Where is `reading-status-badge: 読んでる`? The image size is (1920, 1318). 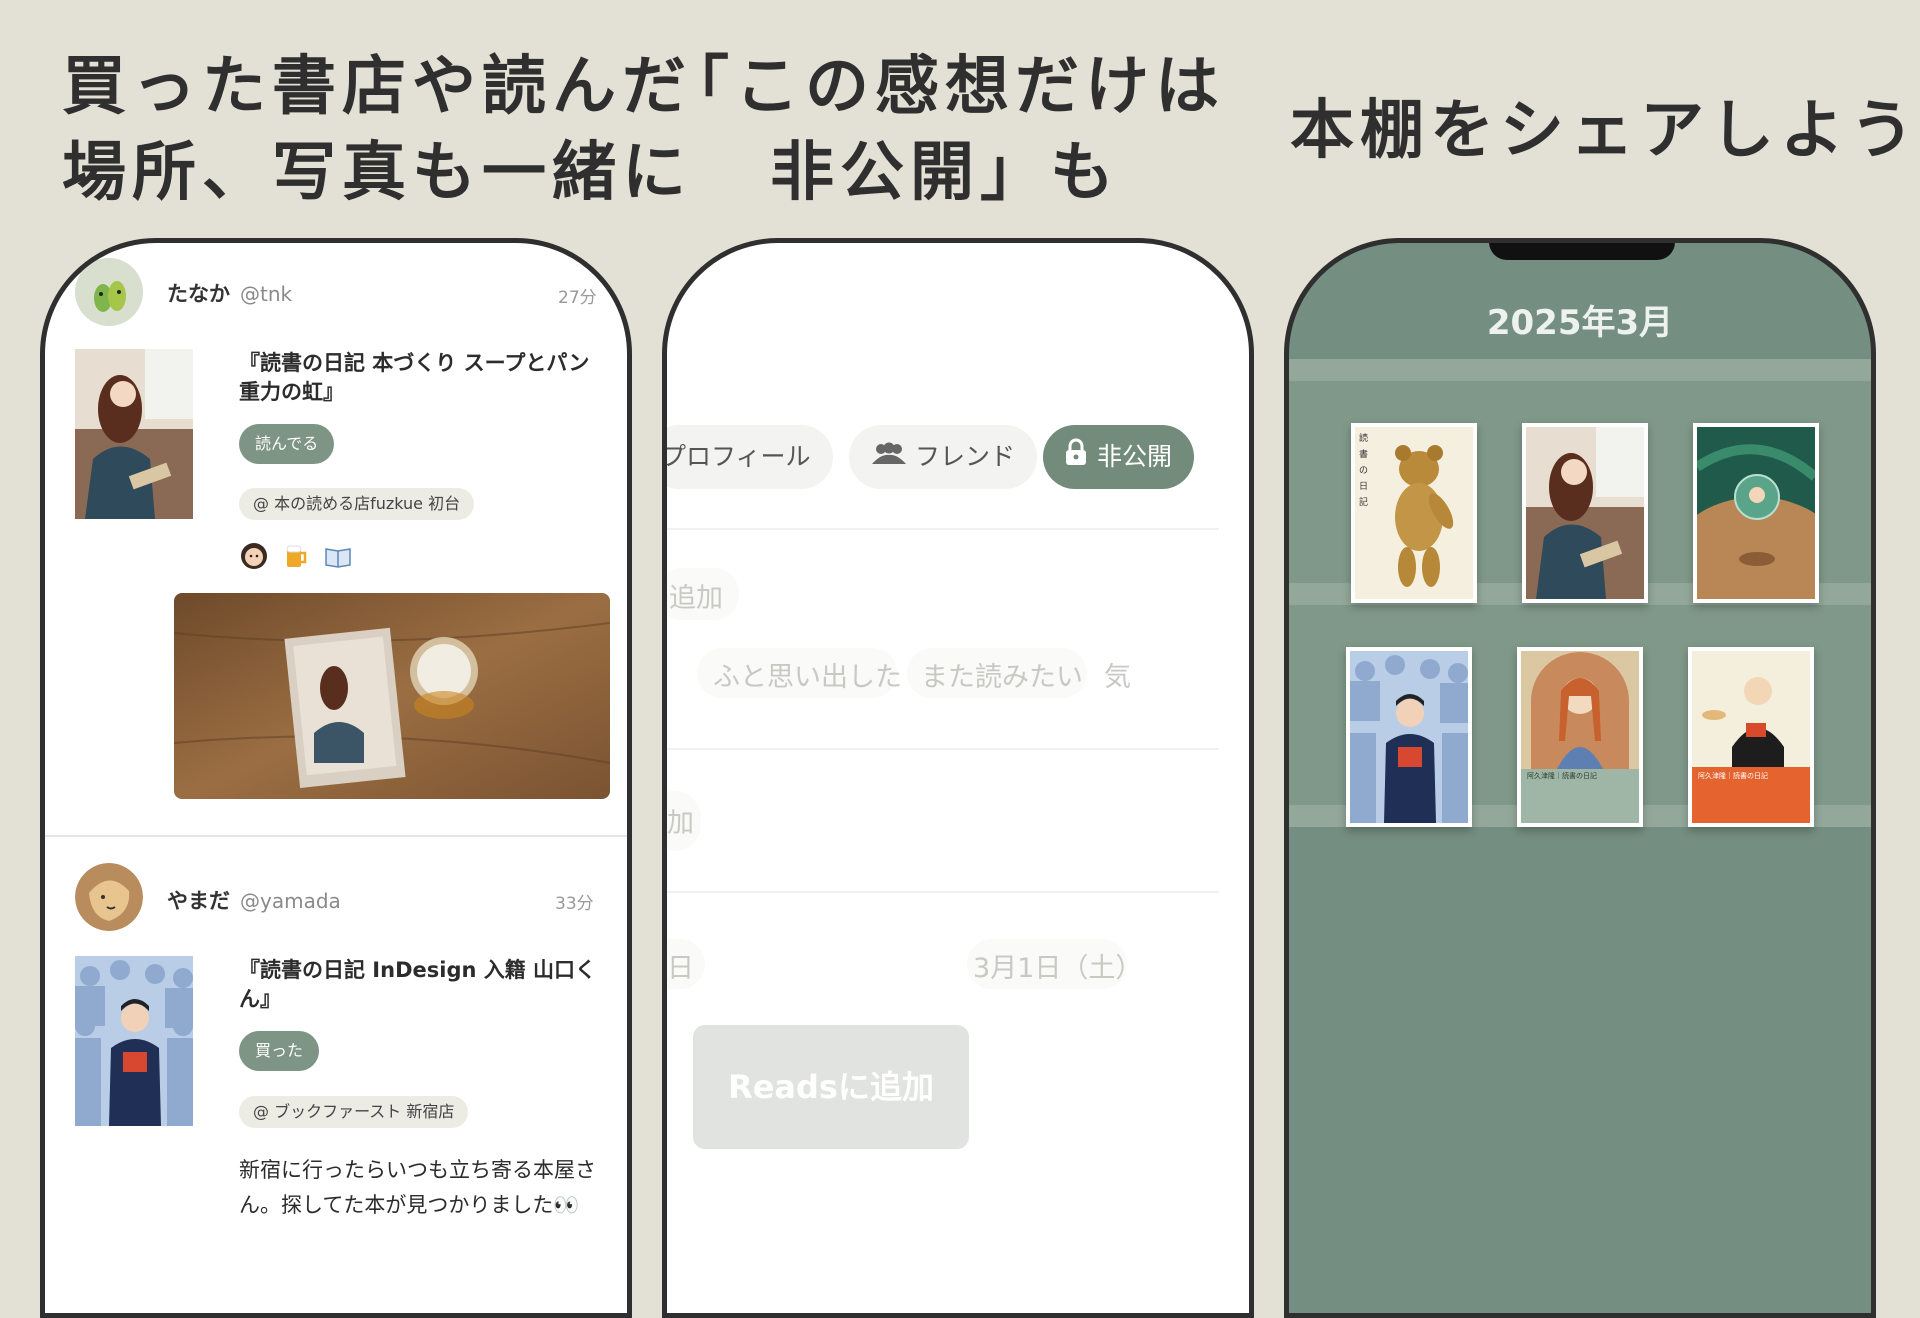
reading-status-badge: 読んでる is located at coordinates (287, 444).